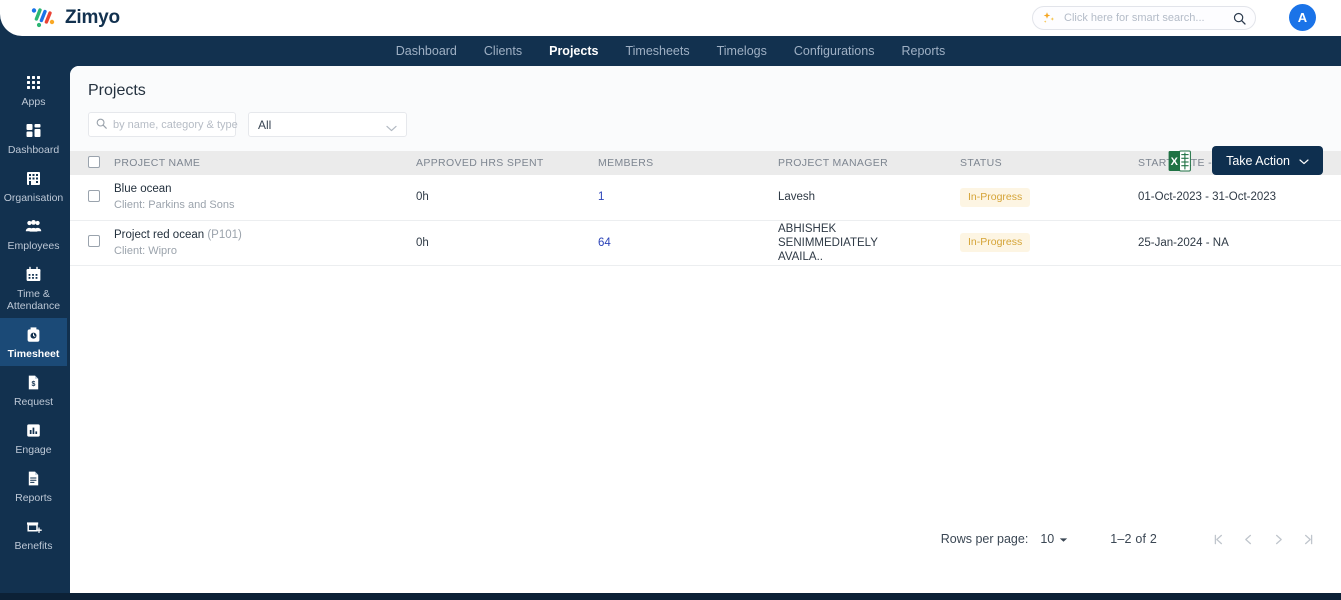 The image size is (1341, 600). I want to click on project-code: (P101), so click(224, 234).